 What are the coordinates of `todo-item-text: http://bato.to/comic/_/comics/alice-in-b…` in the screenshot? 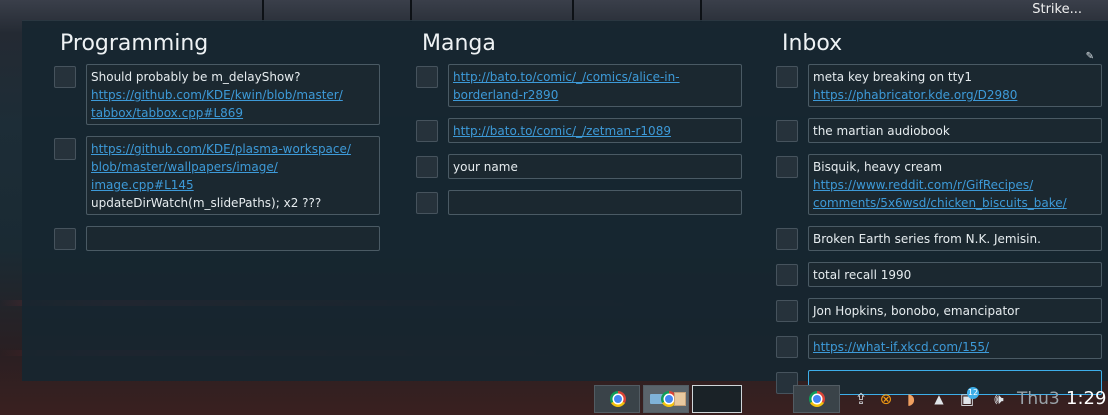 It's located at (595, 85).